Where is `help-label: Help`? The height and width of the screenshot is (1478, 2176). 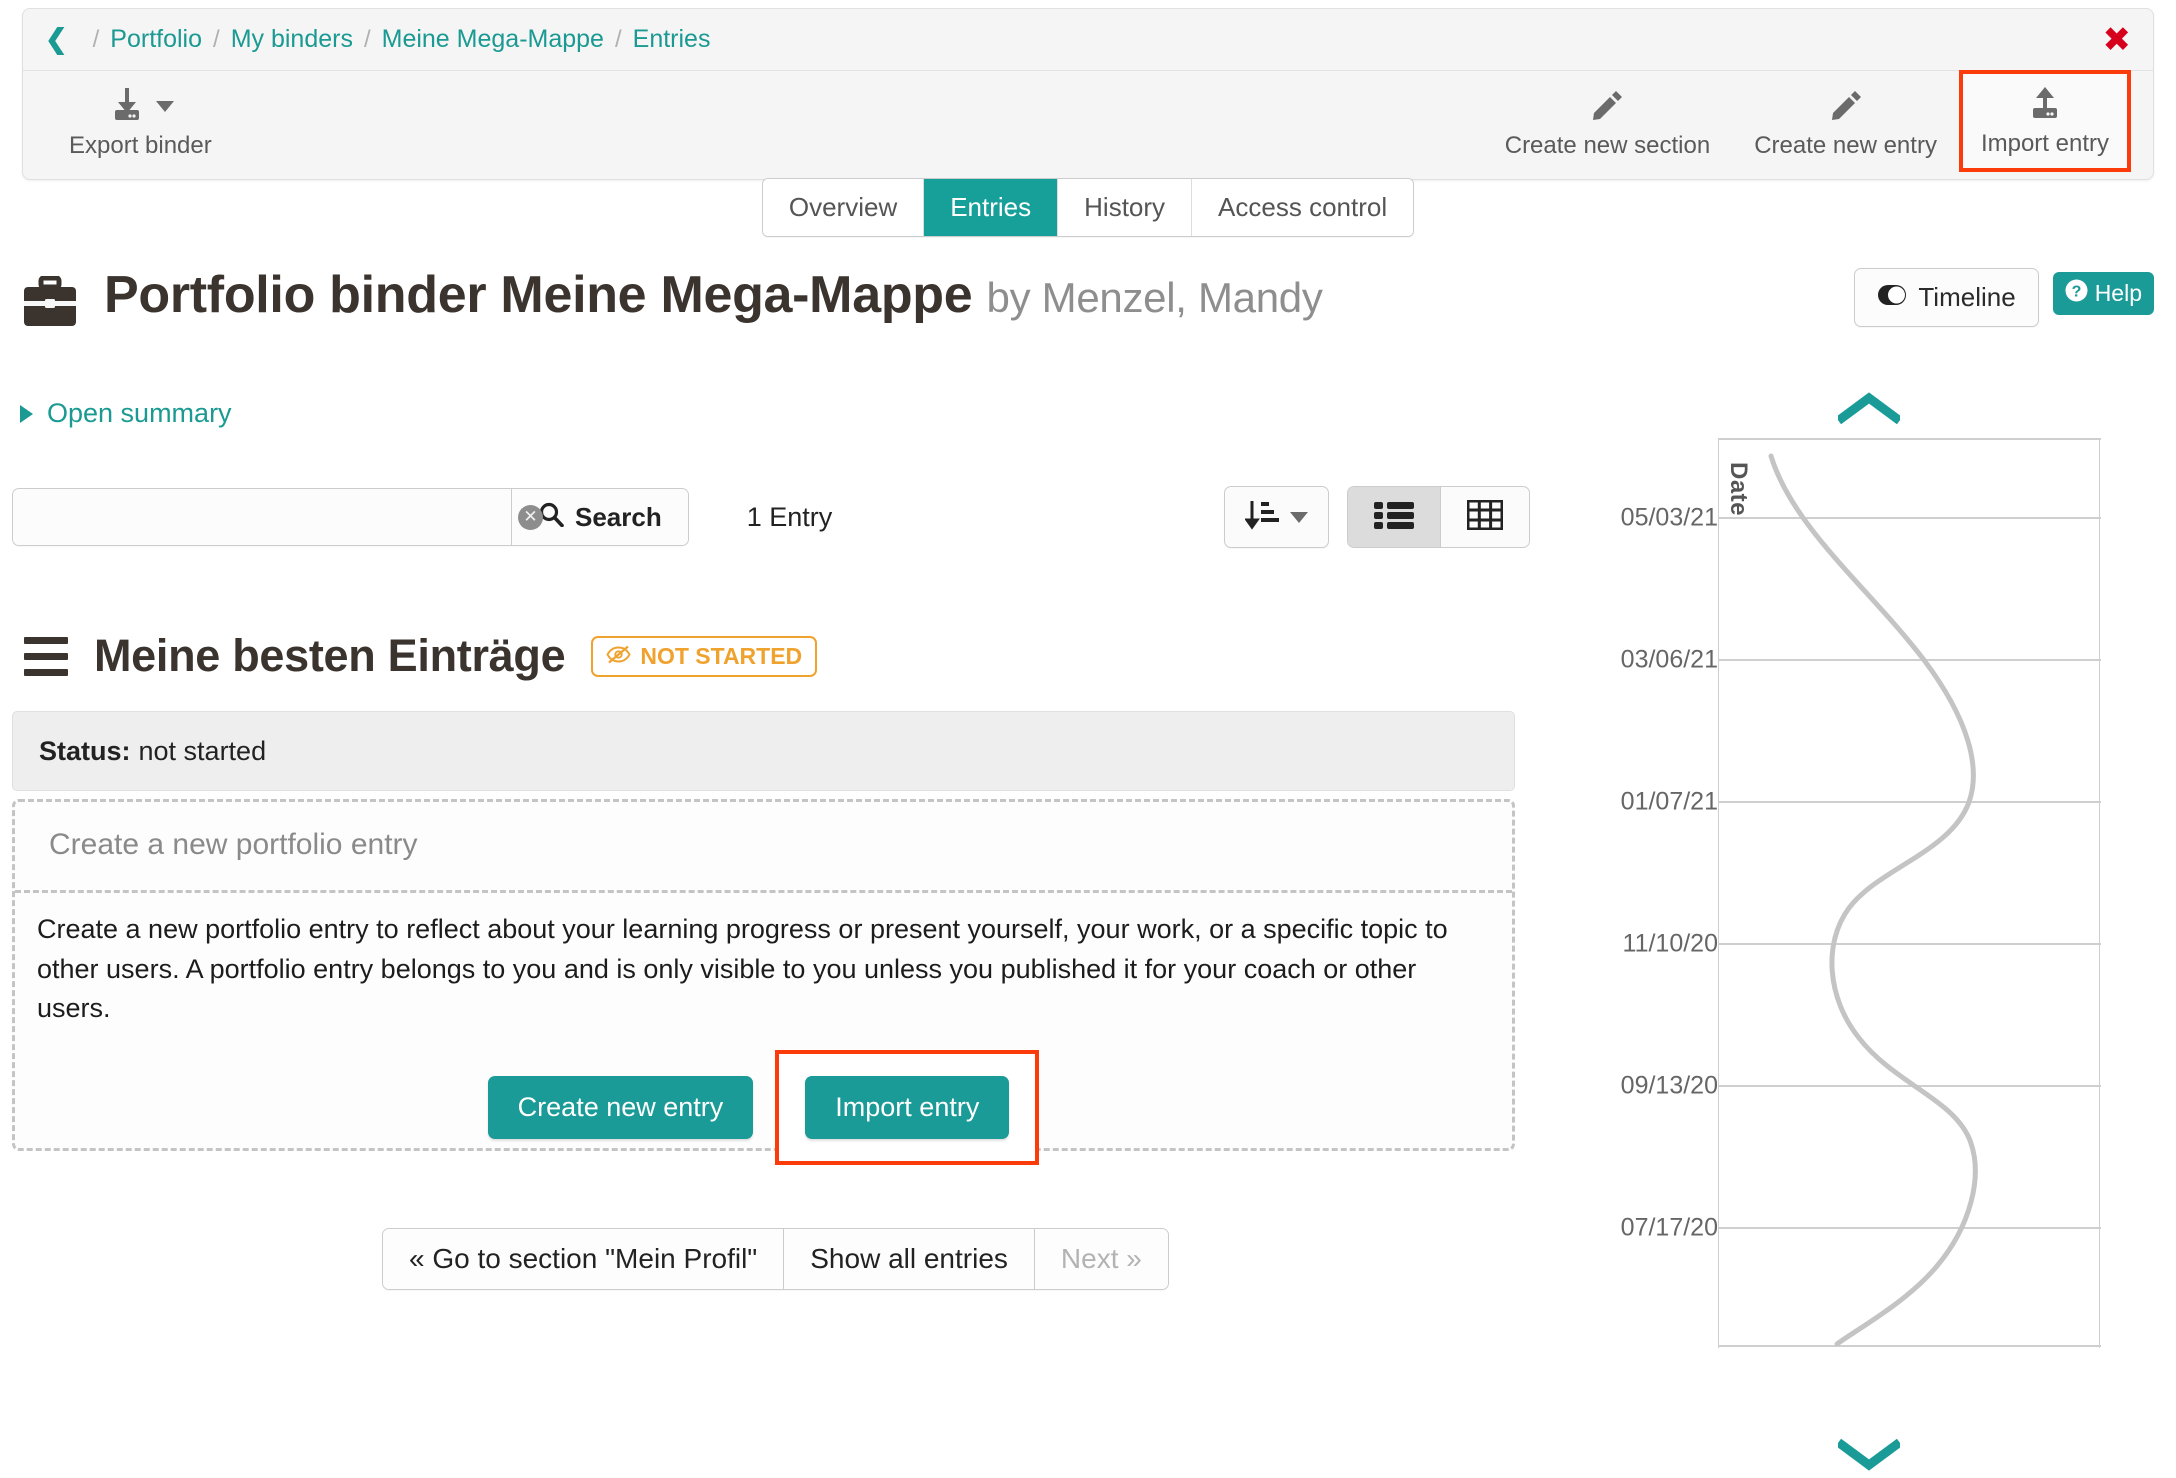
help-label: Help is located at coordinates (2118, 293).